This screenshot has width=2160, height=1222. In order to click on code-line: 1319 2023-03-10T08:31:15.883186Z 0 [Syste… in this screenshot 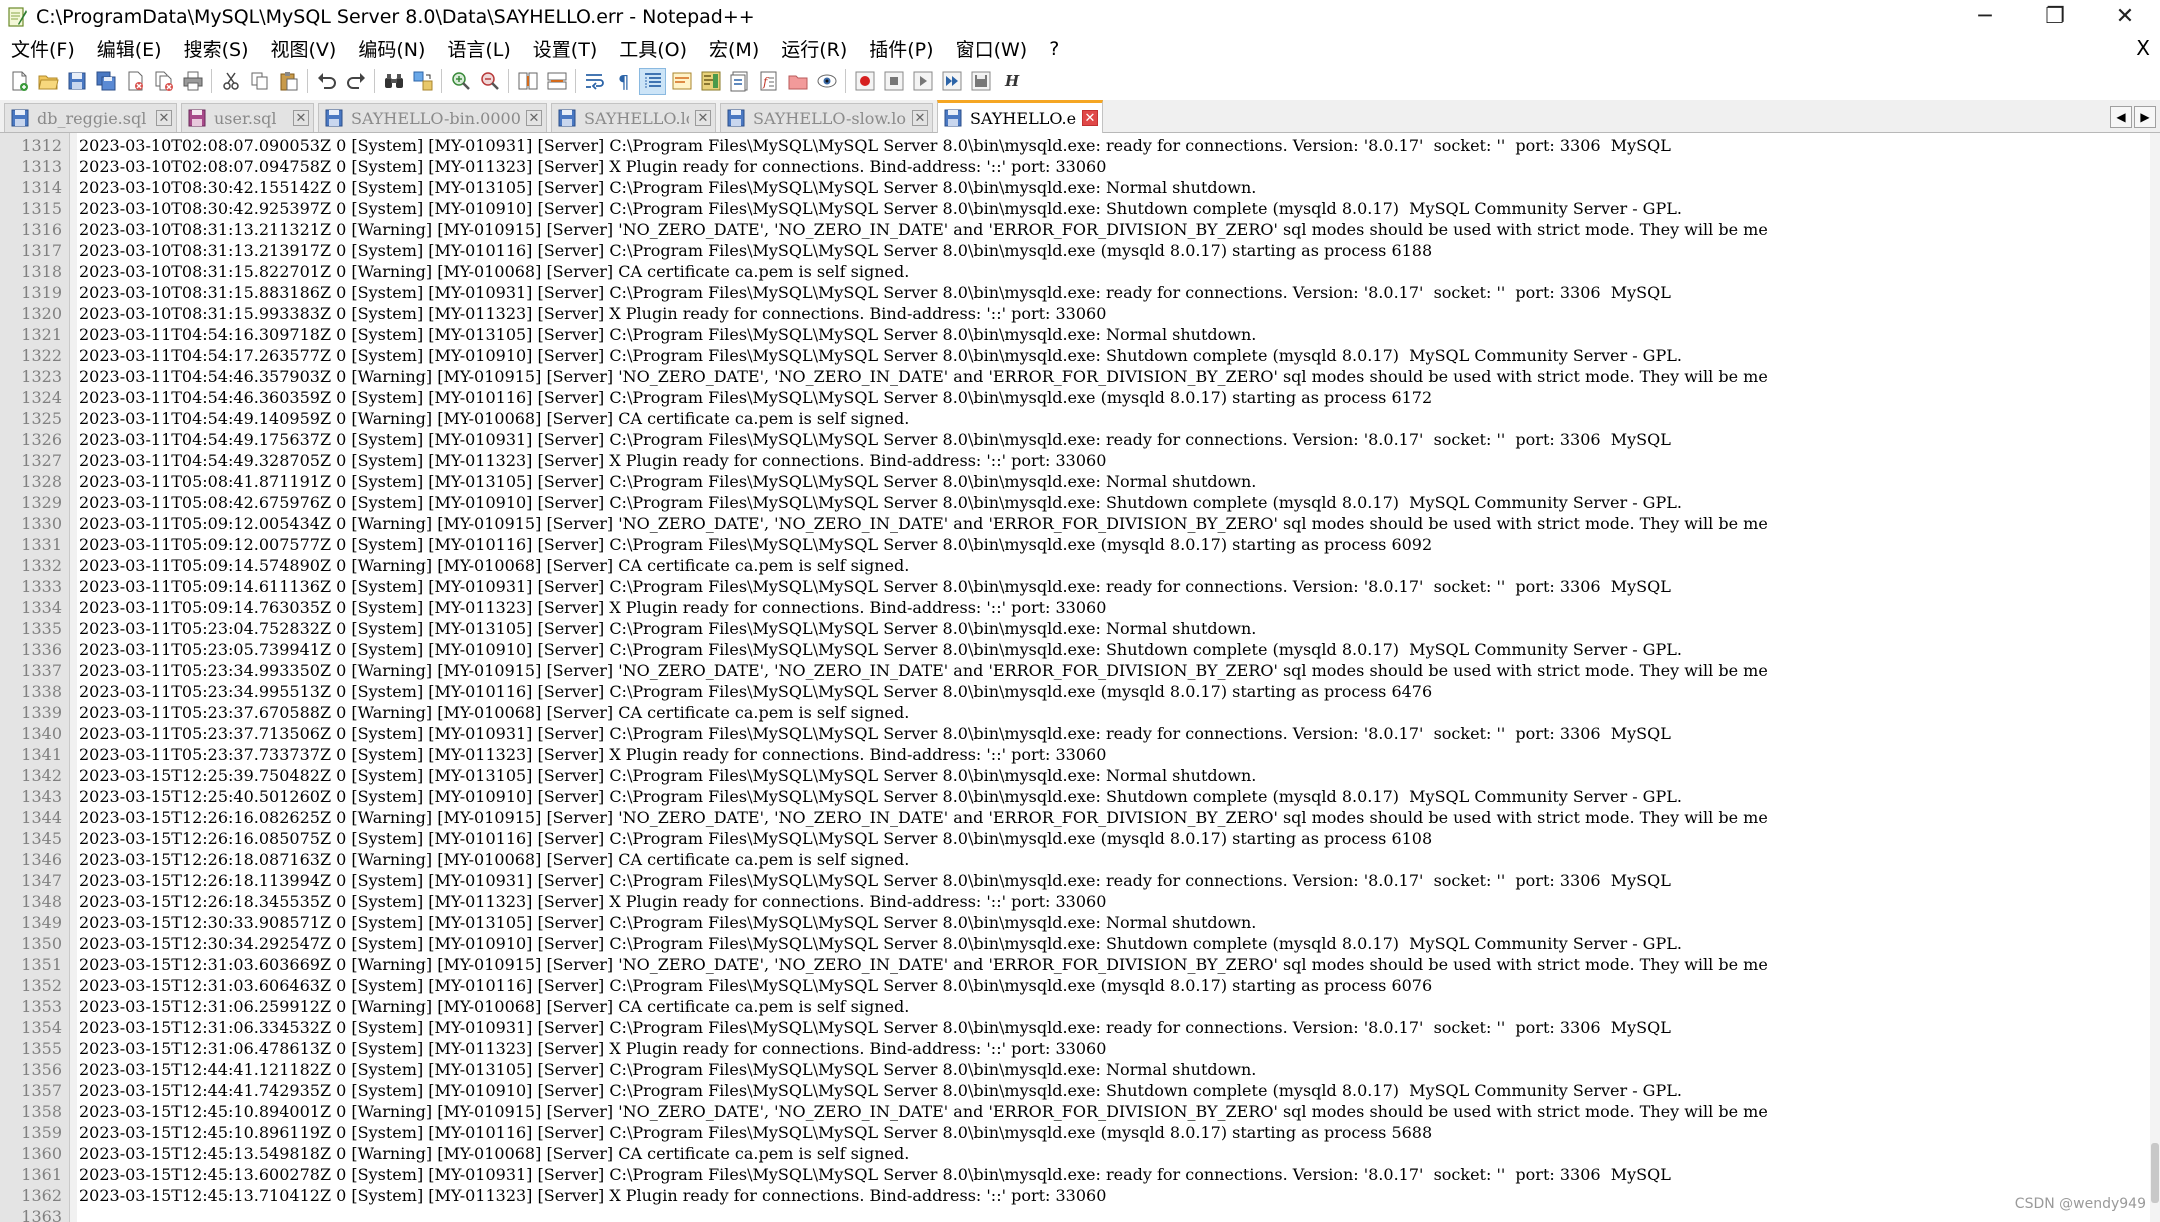, I will do `click(1075, 292)`.